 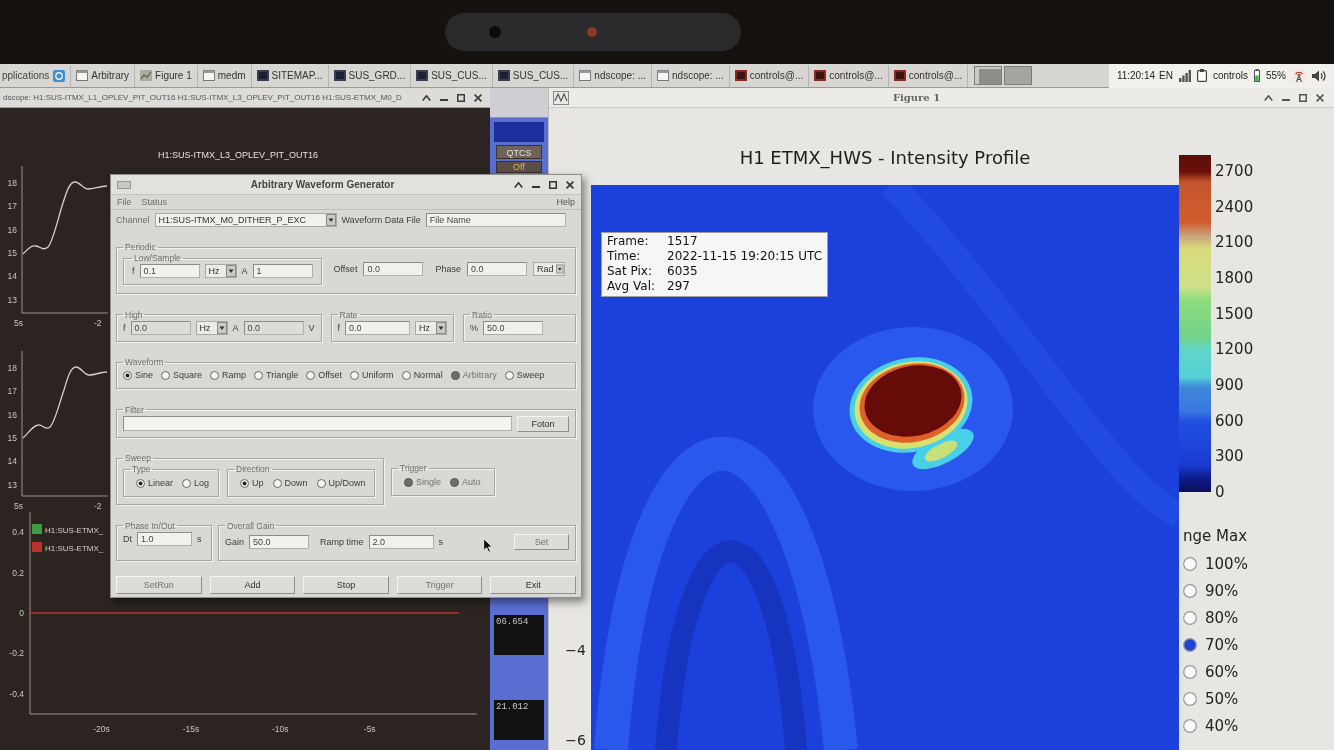 I want to click on screen-button: QTCS, so click(x=519, y=152).